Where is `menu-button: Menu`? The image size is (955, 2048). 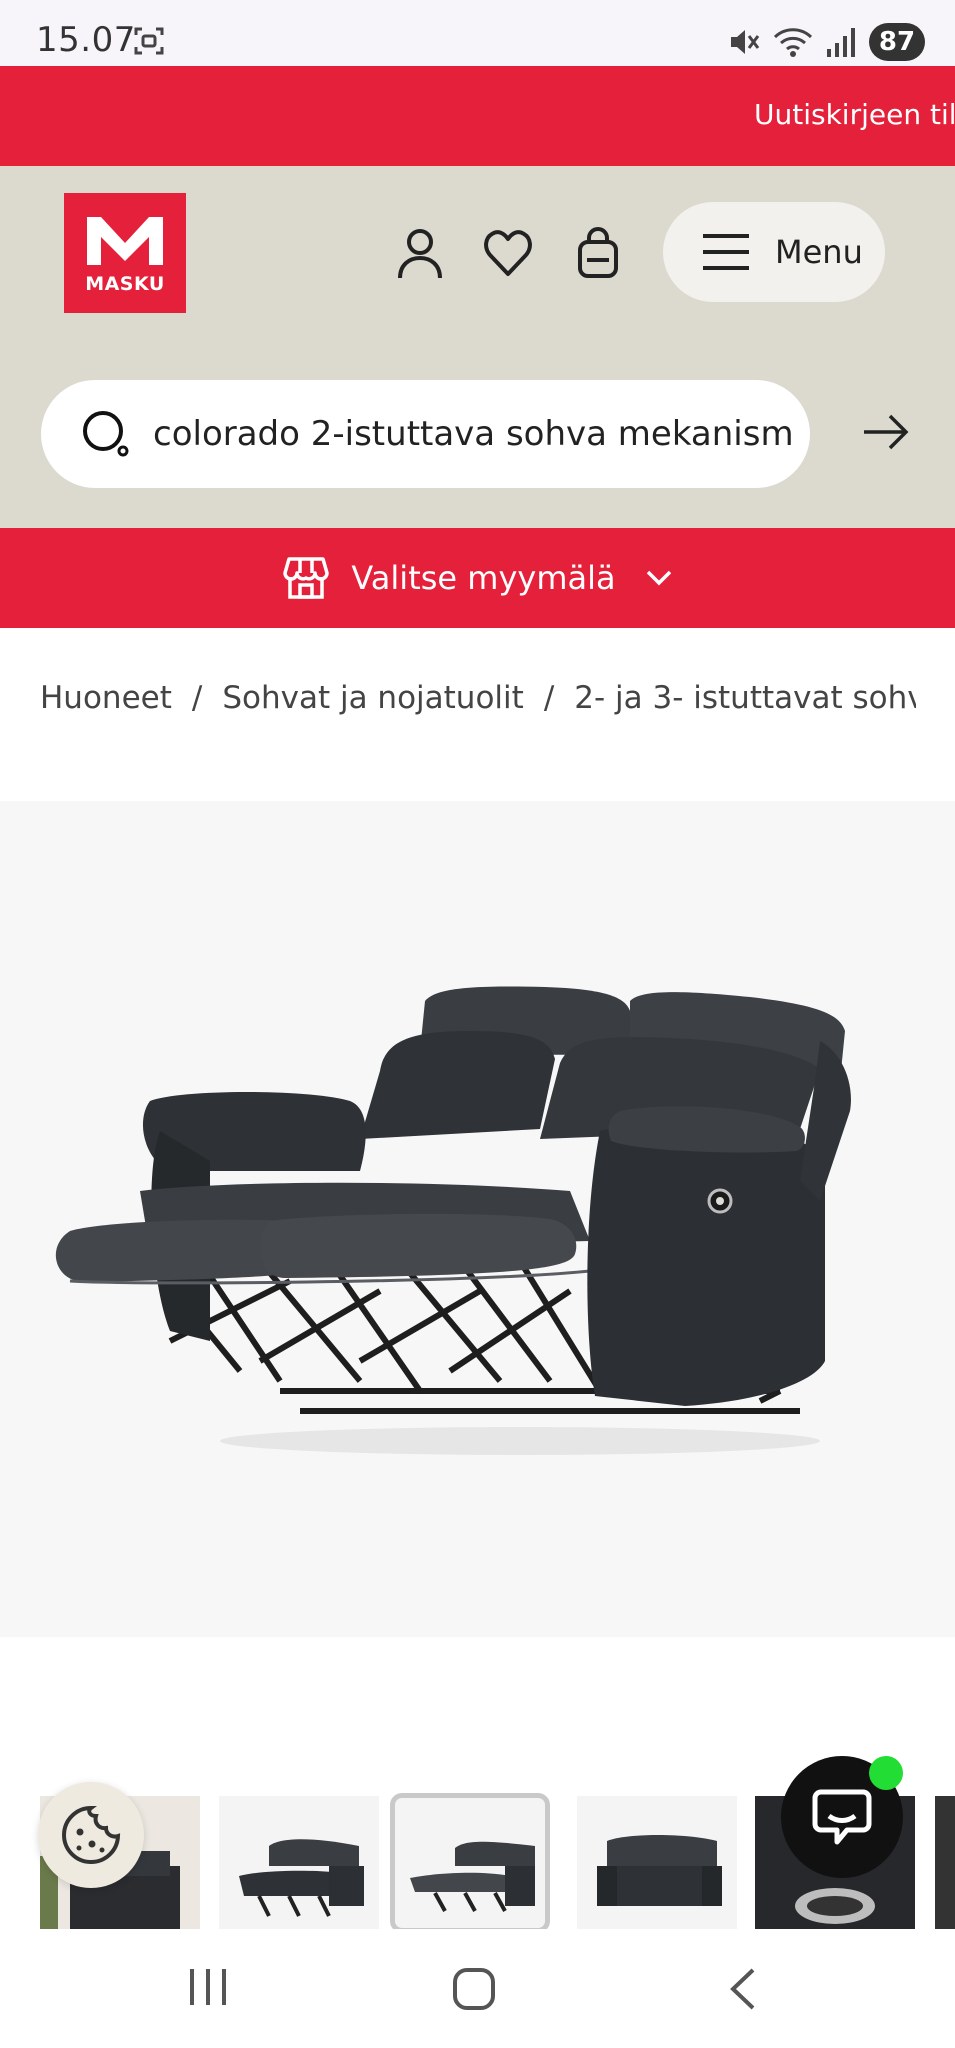
menu-button: Menu is located at coordinates (774, 252).